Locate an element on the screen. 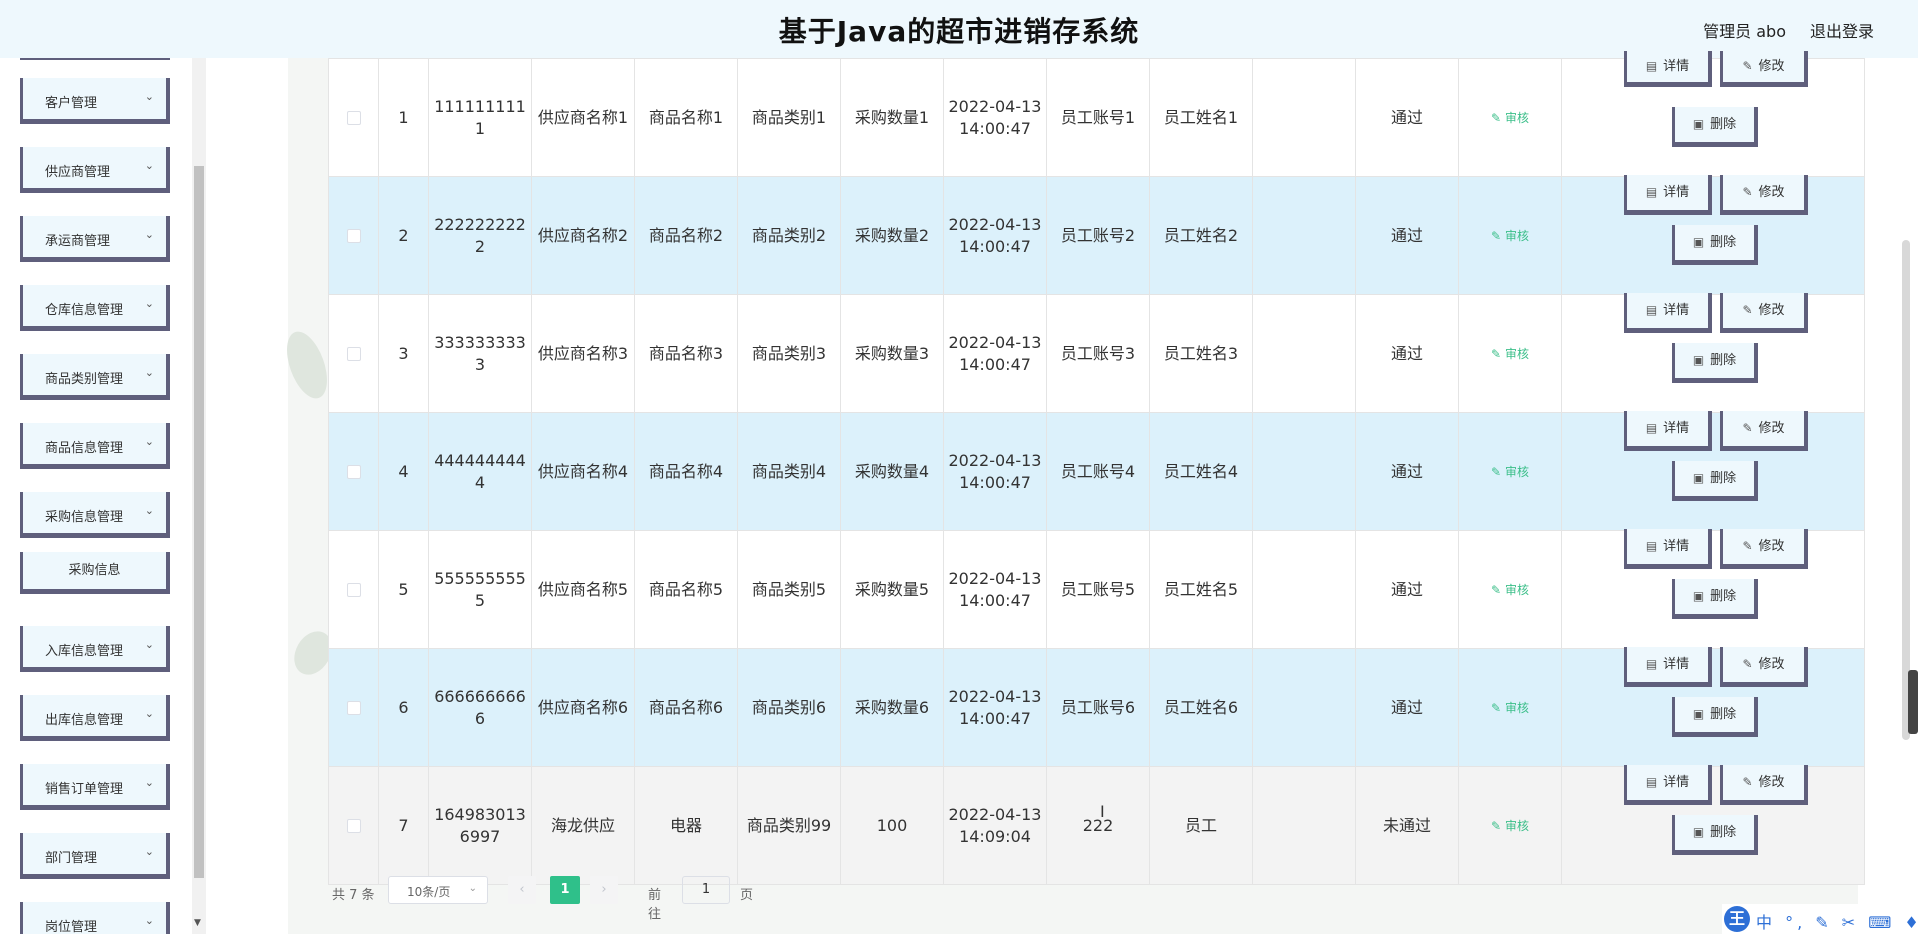  row-category: 商品类别99 is located at coordinates (789, 825).